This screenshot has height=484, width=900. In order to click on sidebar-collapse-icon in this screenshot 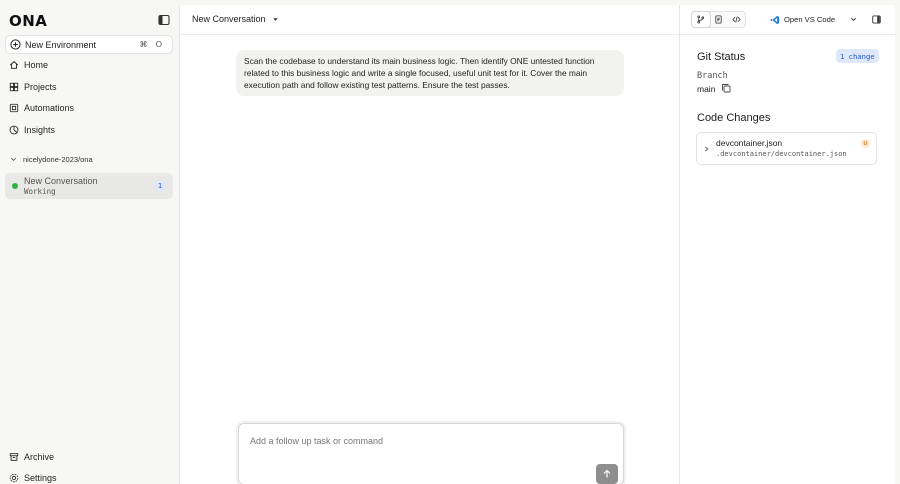, I will do `click(164, 20)`.